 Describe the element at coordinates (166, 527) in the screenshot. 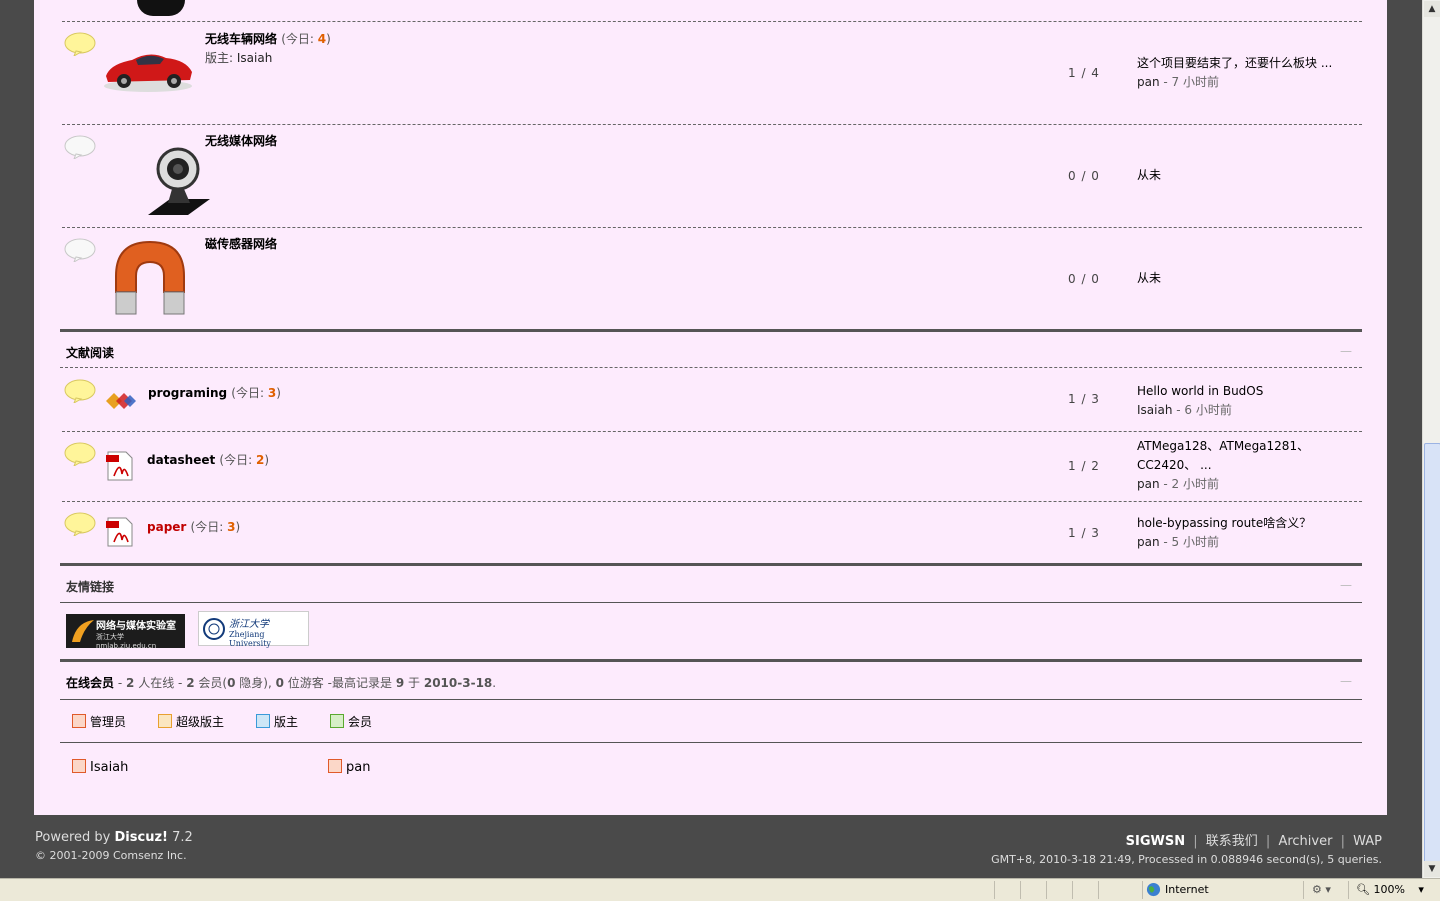

I see `forum-name-link: paper` at that location.